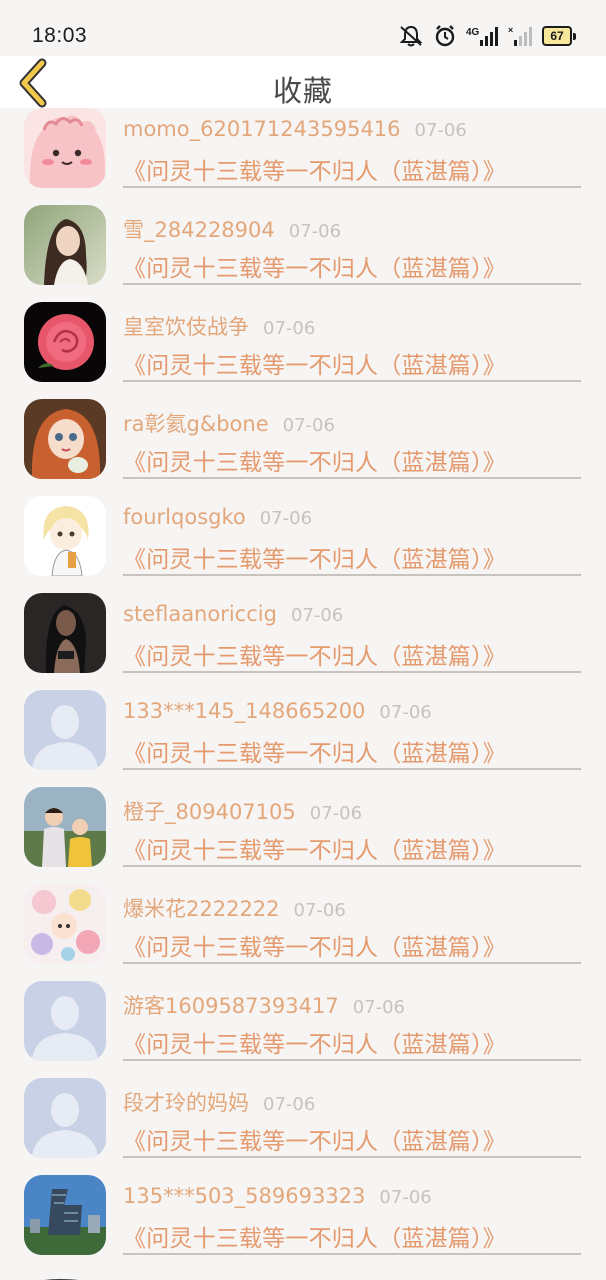  I want to click on svg-text: 4G, so click(473, 32).